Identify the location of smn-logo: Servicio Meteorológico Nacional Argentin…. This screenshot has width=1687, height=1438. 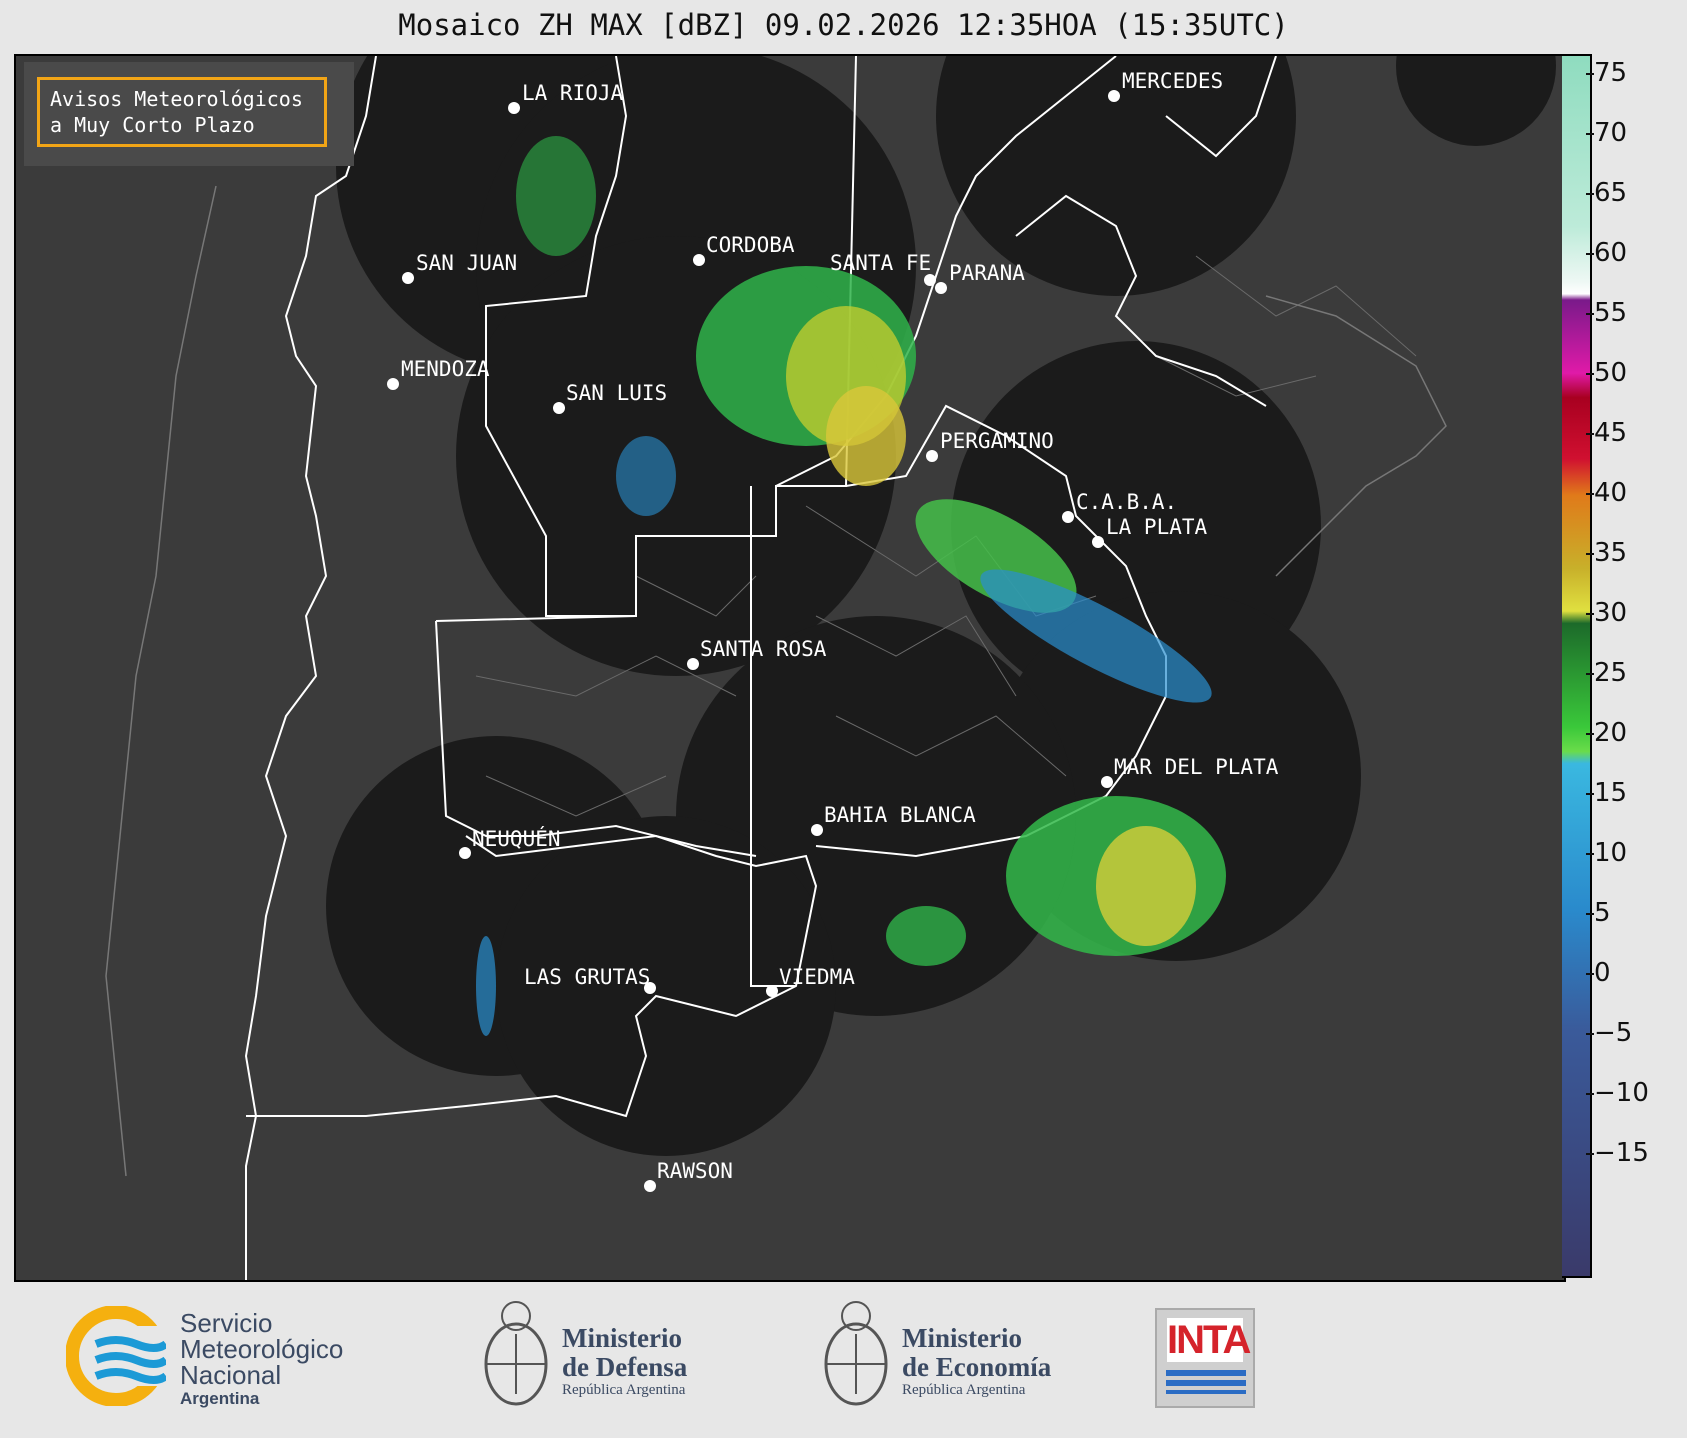
(230, 1356).